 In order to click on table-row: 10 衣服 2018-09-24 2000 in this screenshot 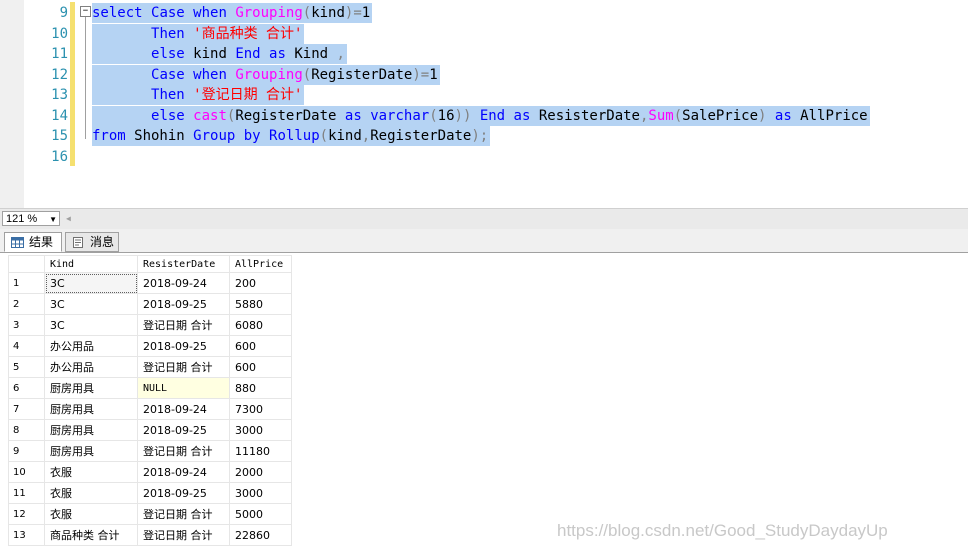, I will do `click(150, 472)`.